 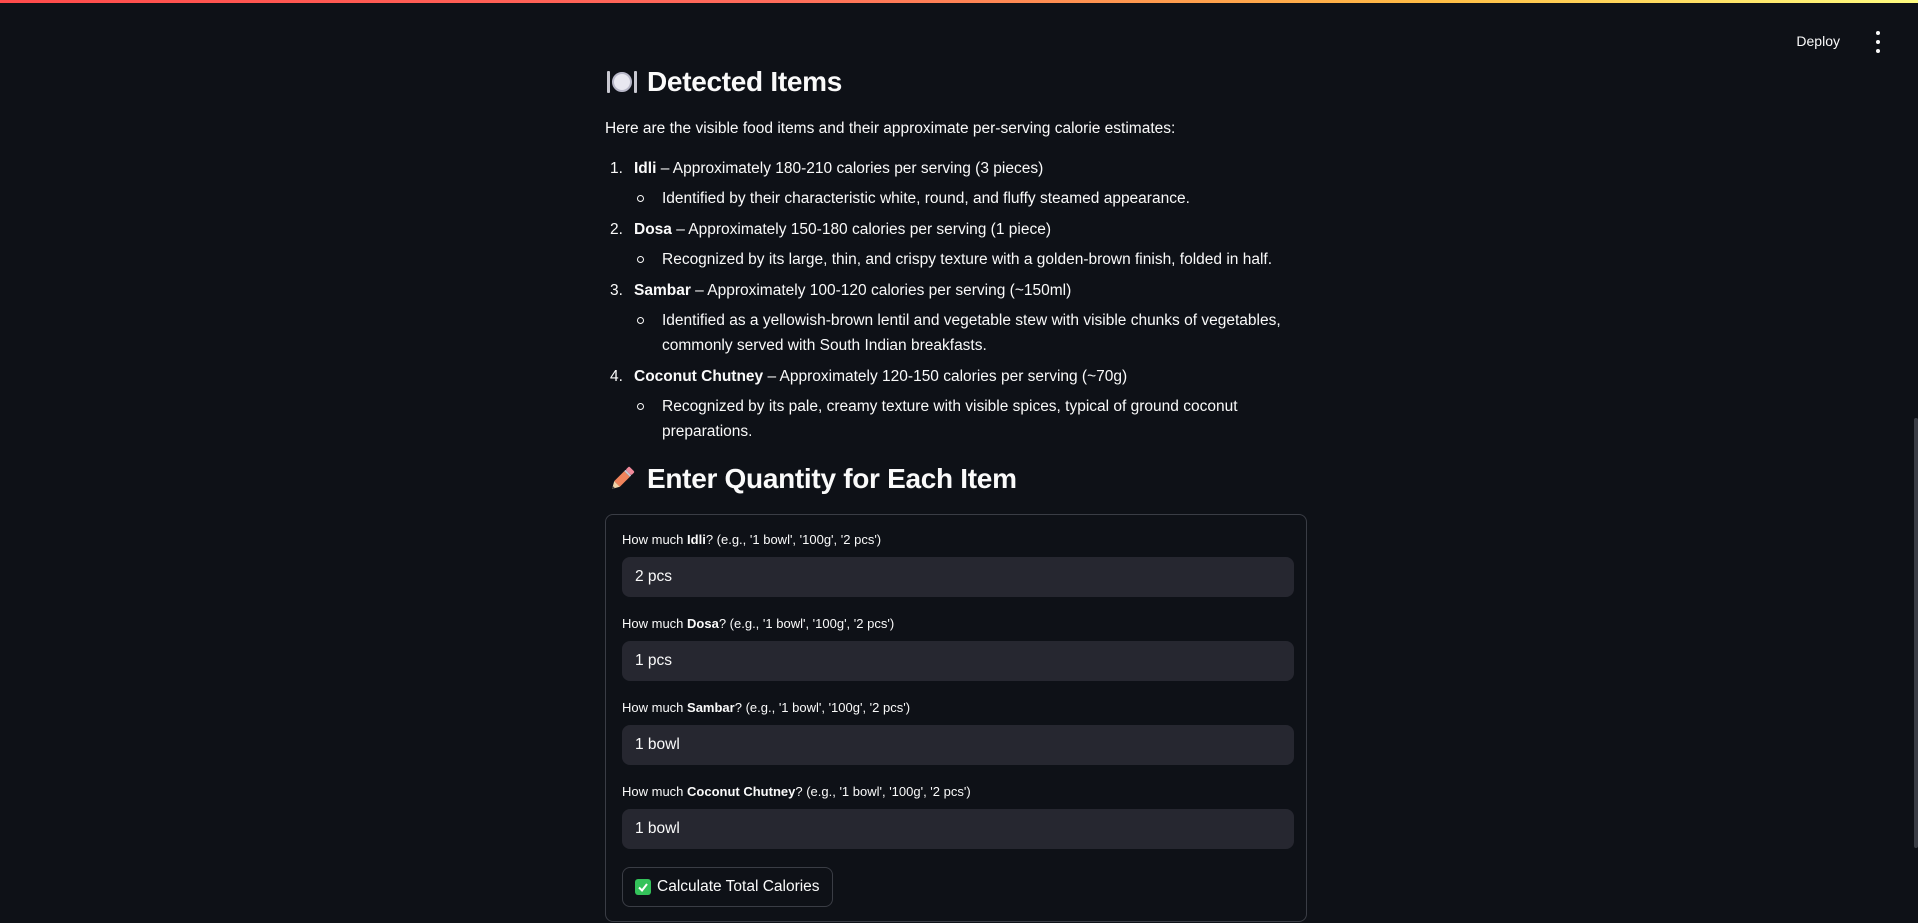 I want to click on scrollbar-thumb, so click(x=1916, y=633).